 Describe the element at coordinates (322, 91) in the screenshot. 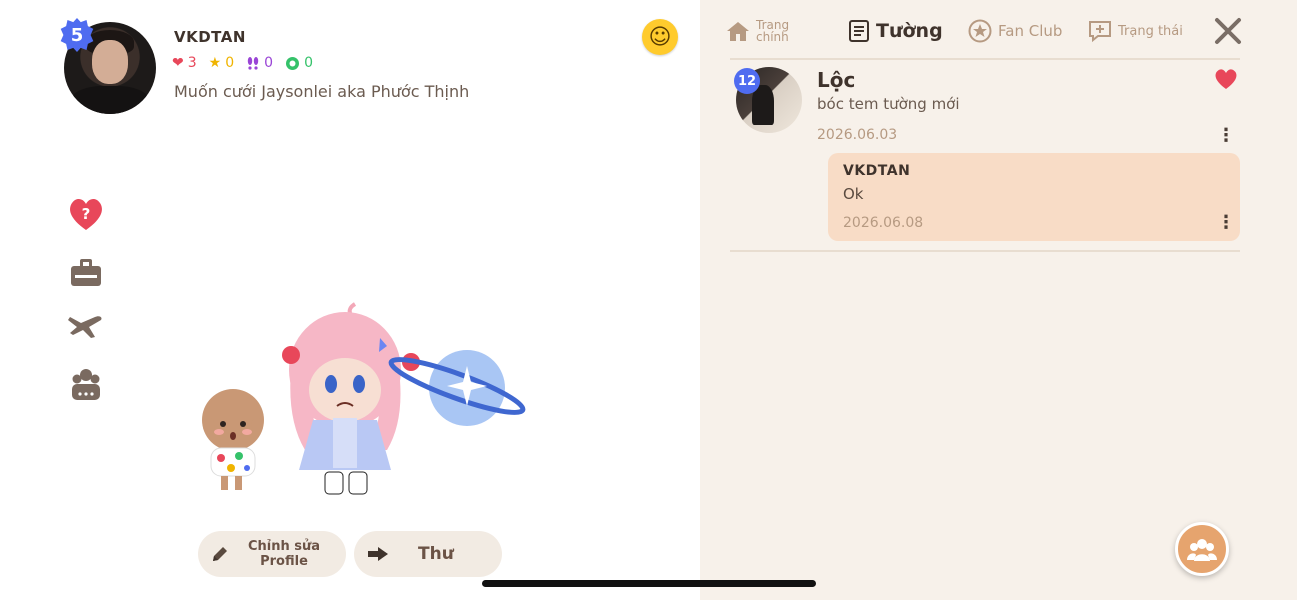

I see `profile-bio: Muốn cưới Jaysonlei aka Phước Thịnh` at that location.